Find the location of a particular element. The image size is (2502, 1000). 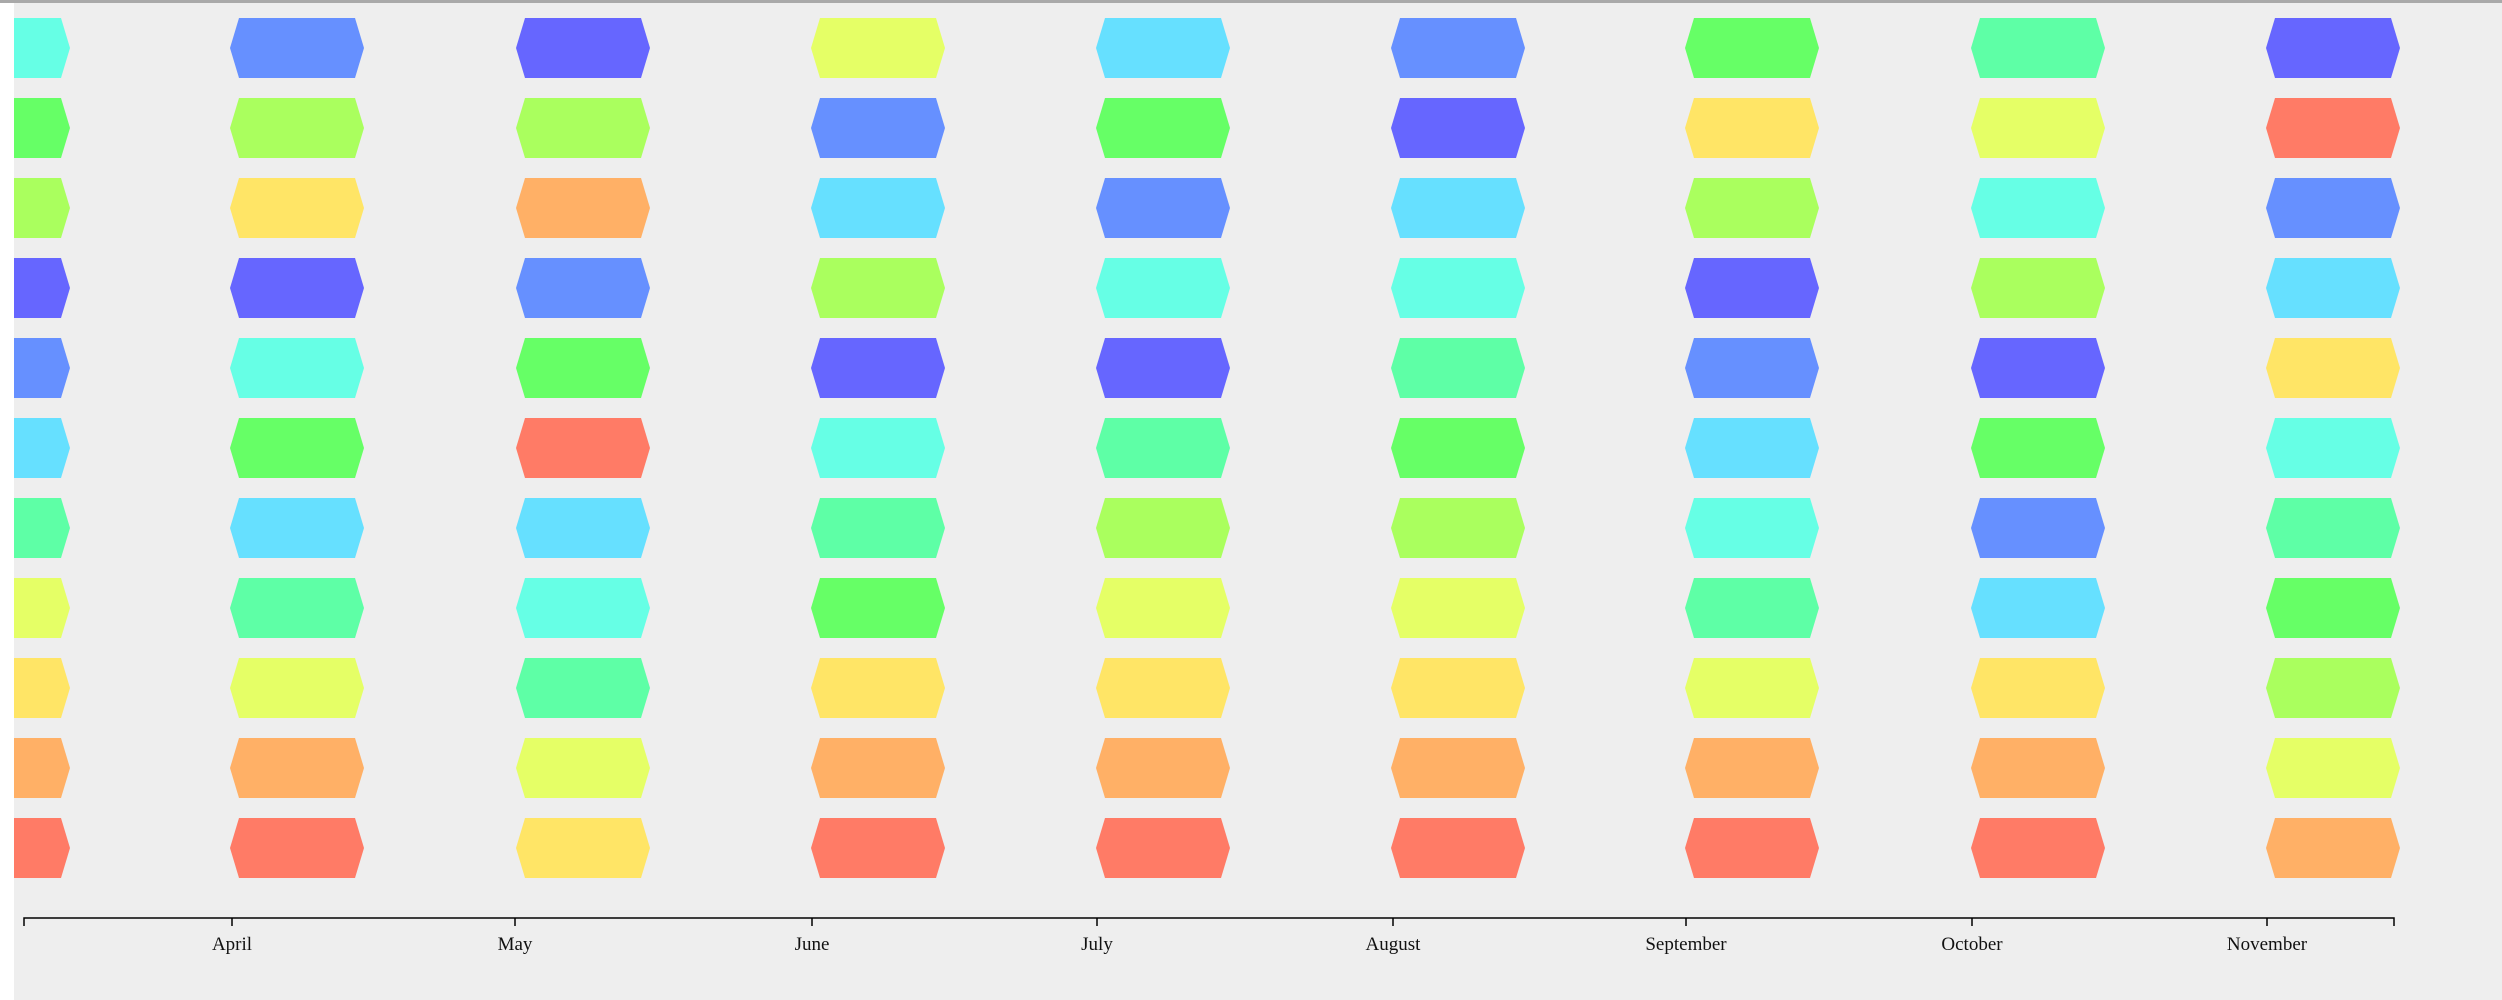

x-tick-label-september: September is located at coordinates (1686, 944).